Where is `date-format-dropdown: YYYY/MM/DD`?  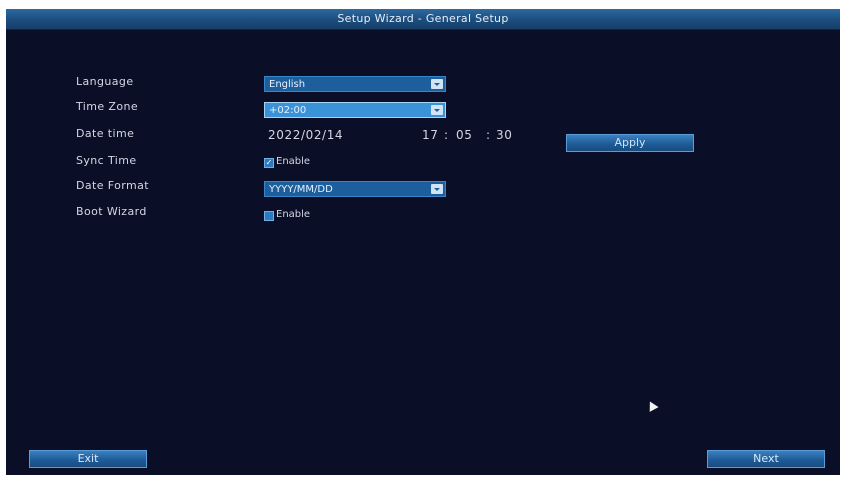
date-format-dropdown: YYYY/MM/DD is located at coordinates (355, 189).